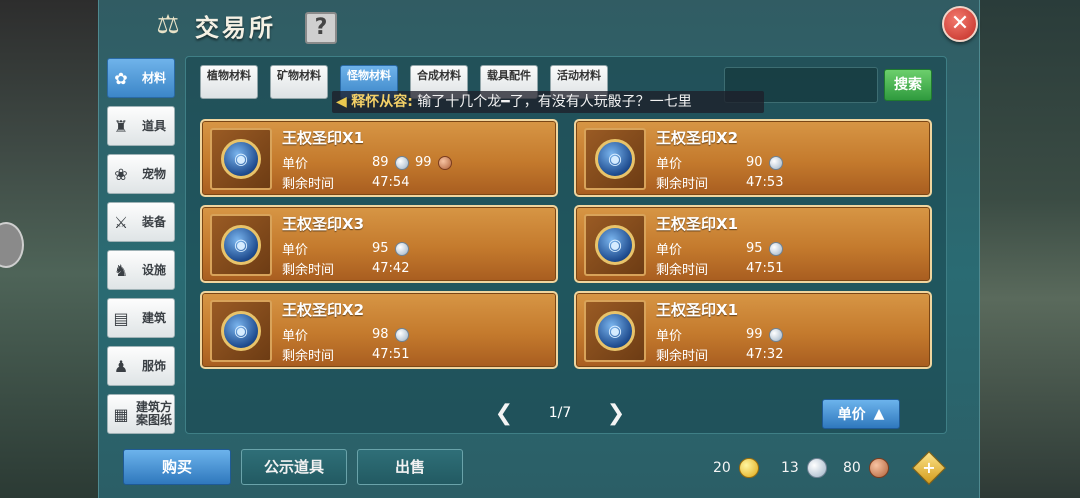  Describe the element at coordinates (739, 468) in the screenshot. I see `gold-balance: 20` at that location.